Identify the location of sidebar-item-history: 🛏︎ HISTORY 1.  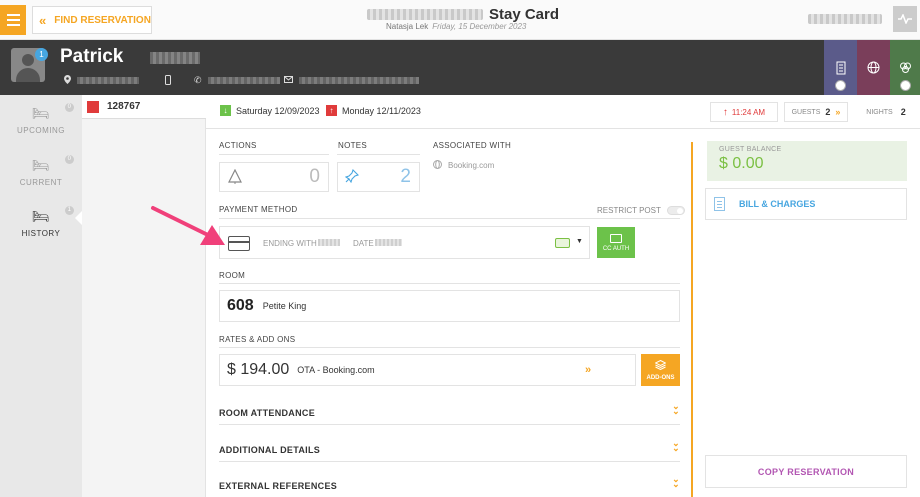
(41, 222).